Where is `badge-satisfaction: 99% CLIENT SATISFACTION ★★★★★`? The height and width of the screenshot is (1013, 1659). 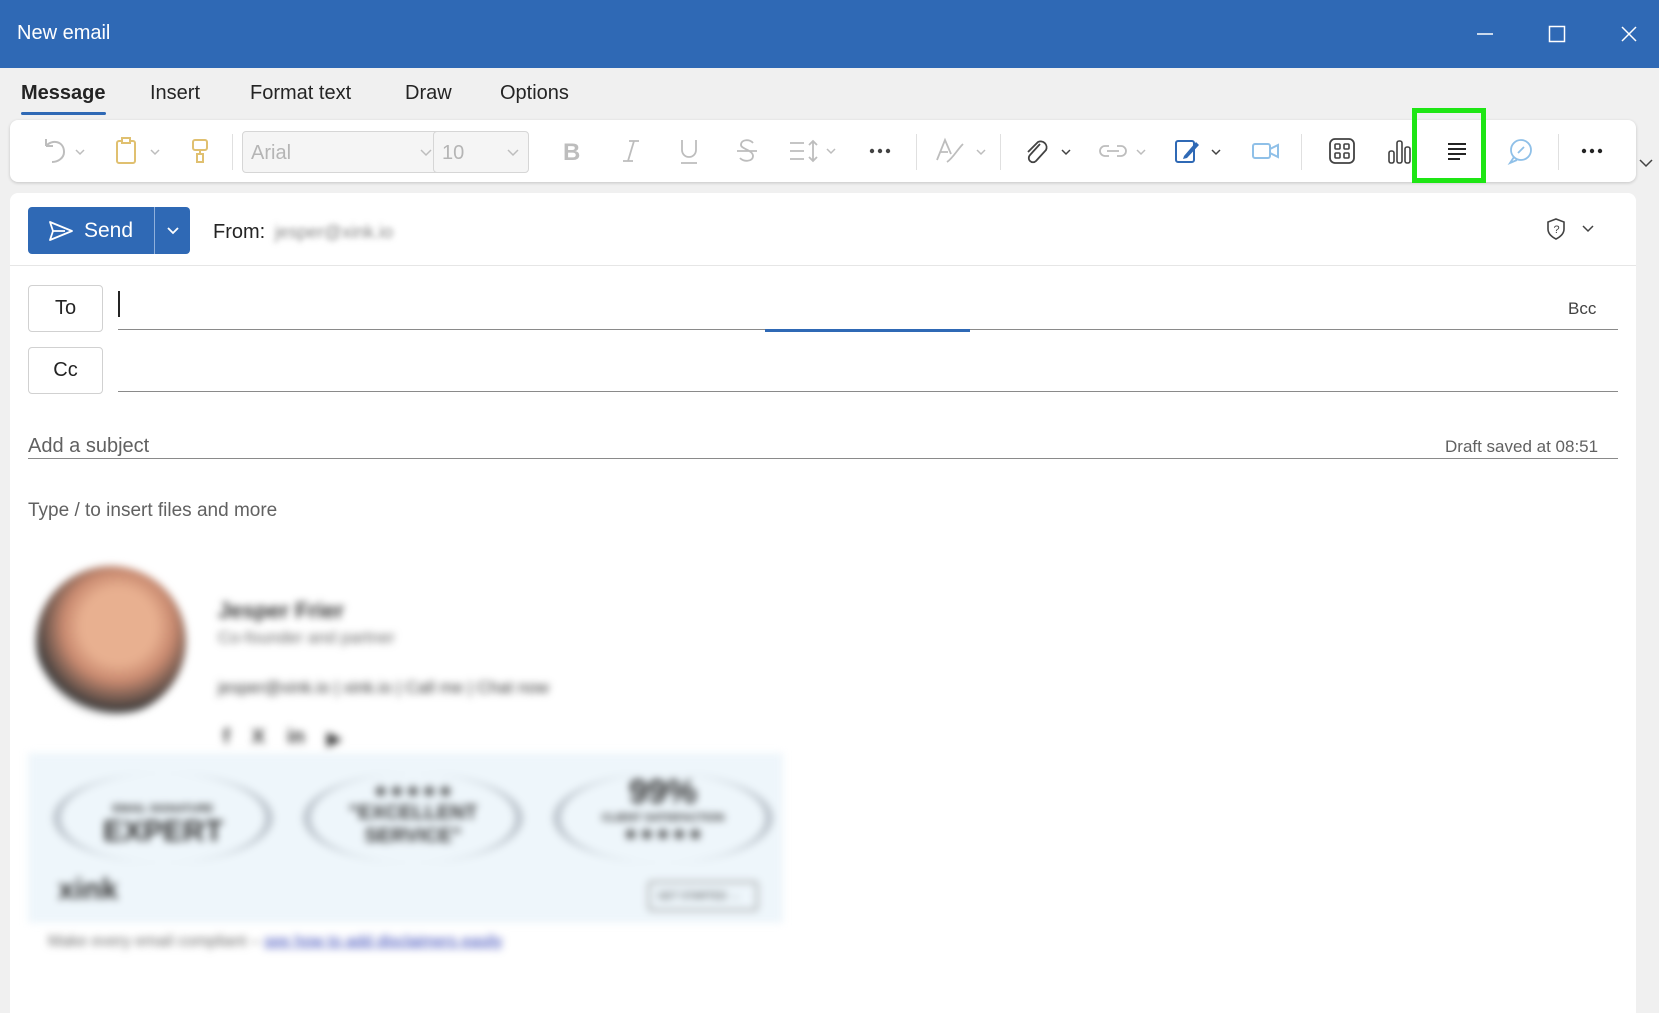 badge-satisfaction: 99% CLIENT SATISFACTION ★★★★★ is located at coordinates (663, 818).